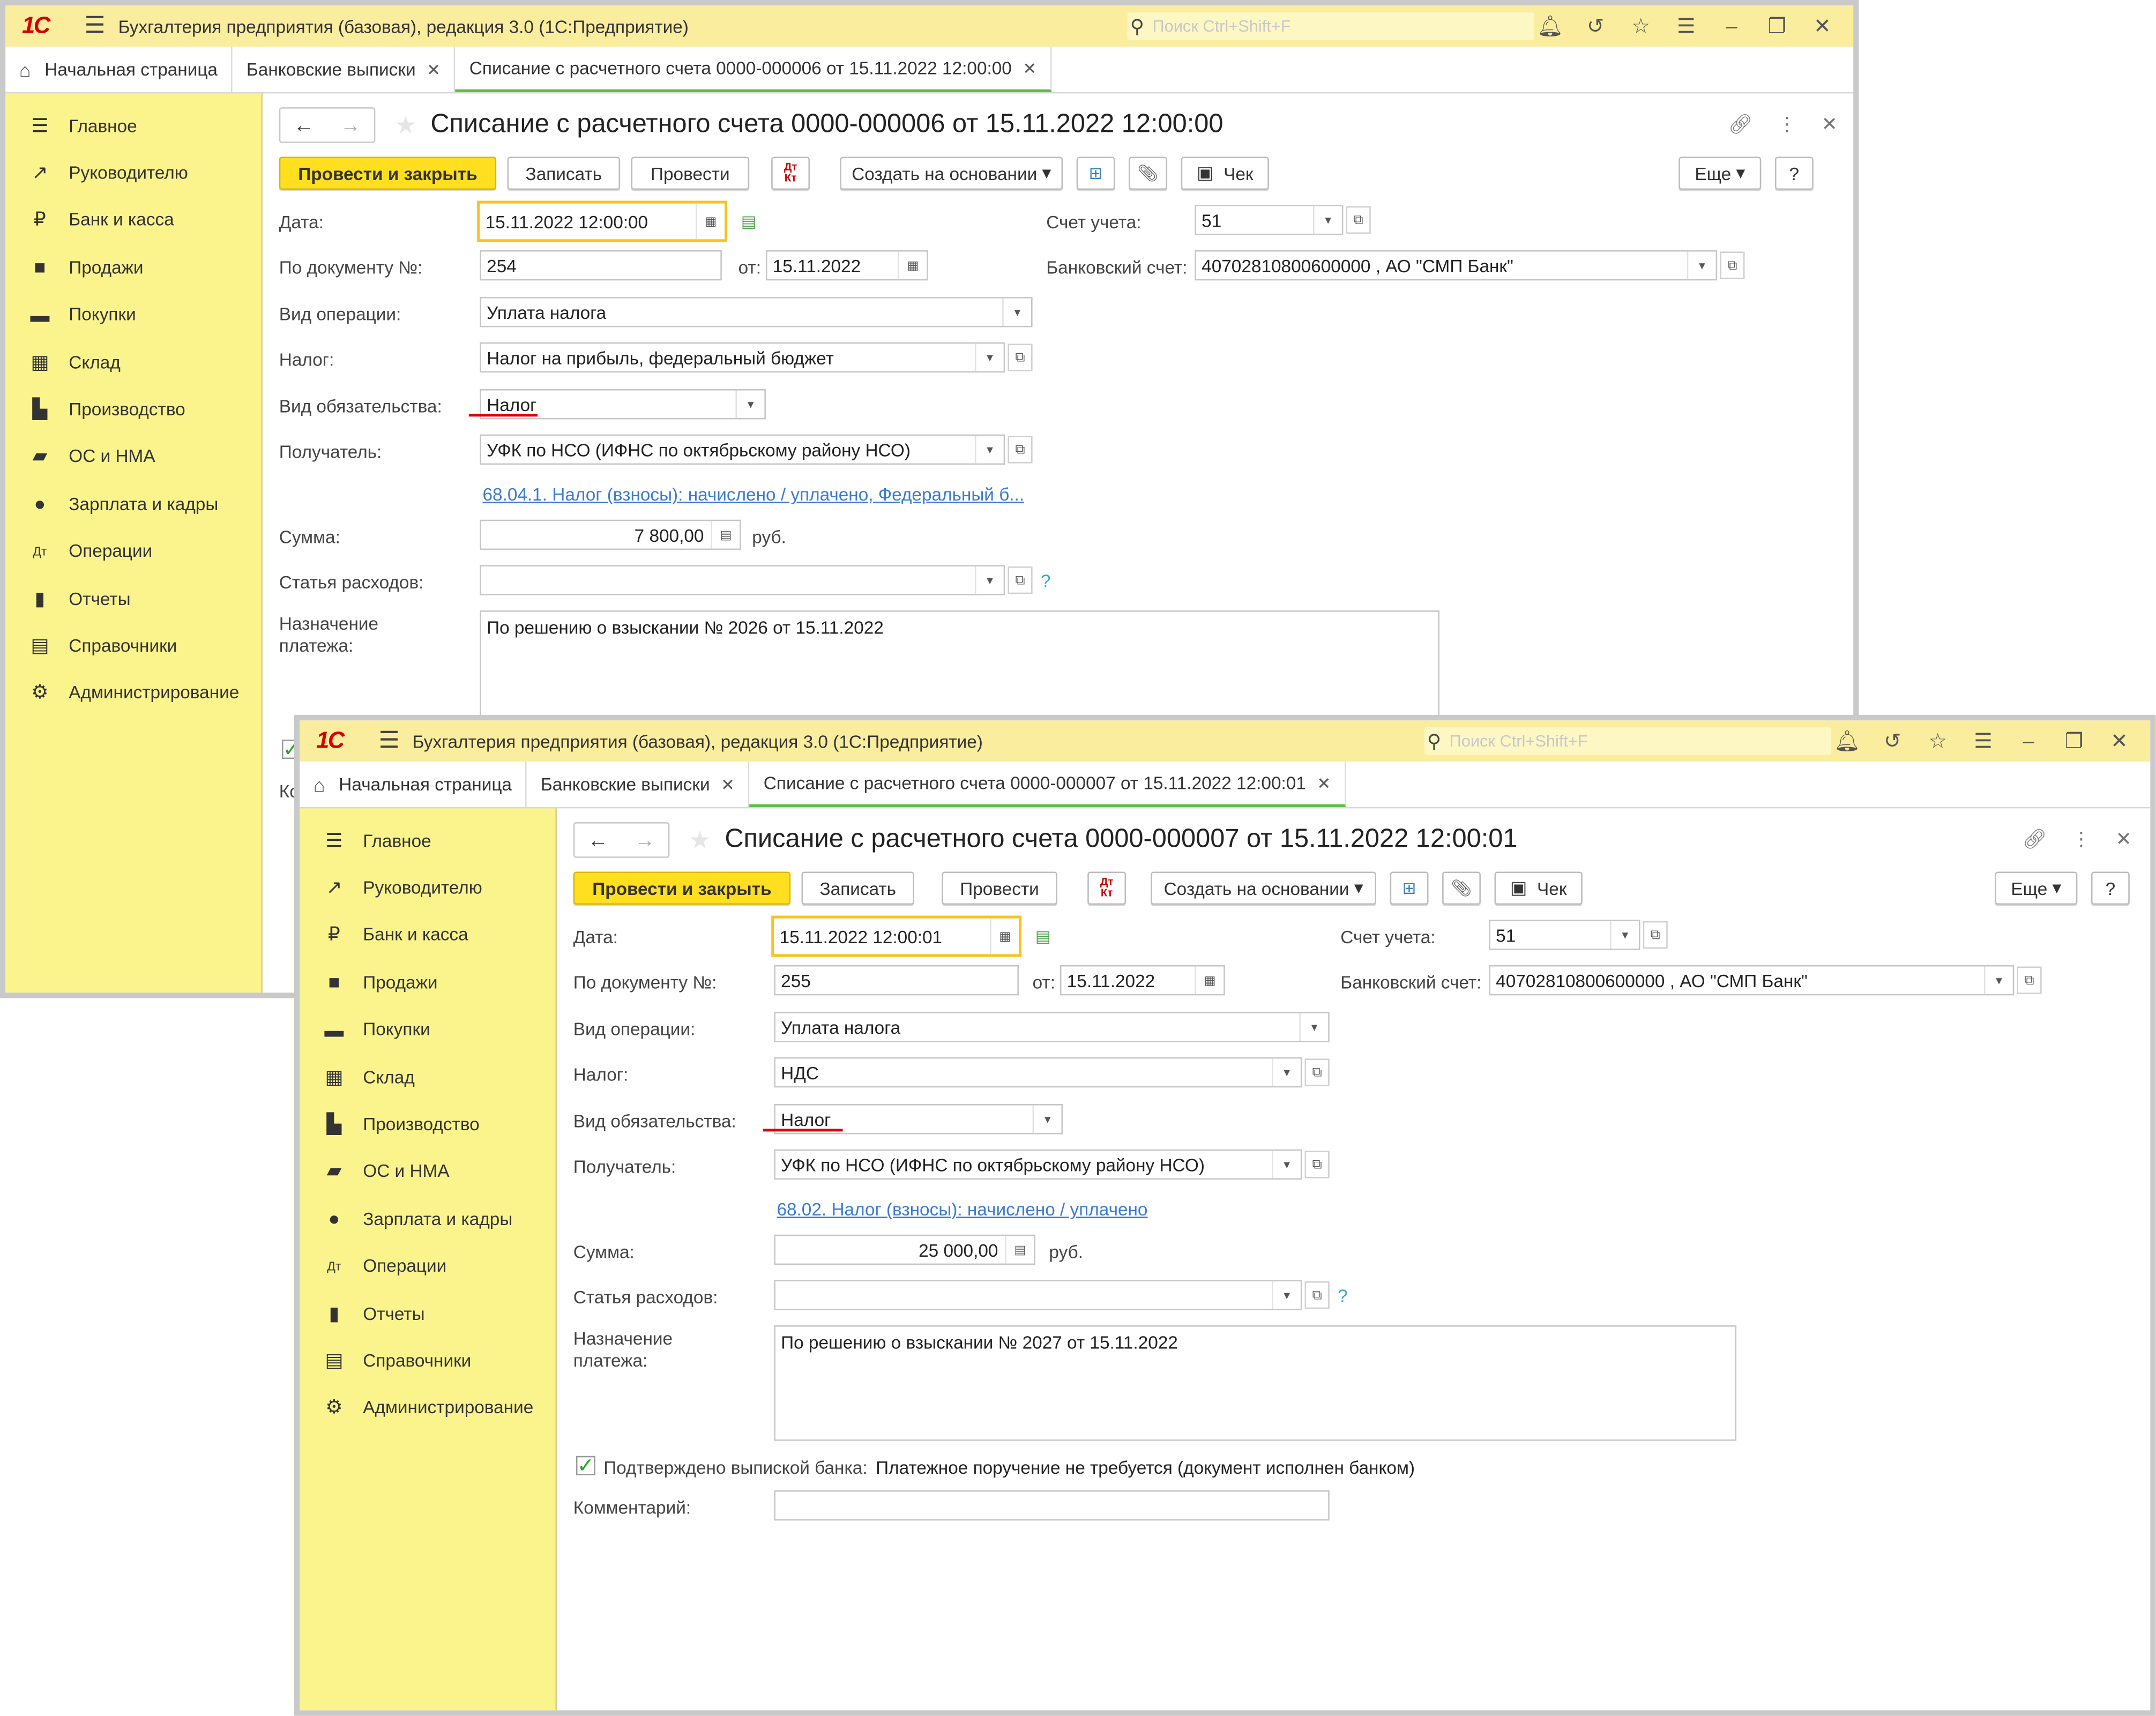  Describe the element at coordinates (1628, 741) in the screenshot. I see `search-input: ⚲ Поиск Ctrl+Shift+F` at that location.